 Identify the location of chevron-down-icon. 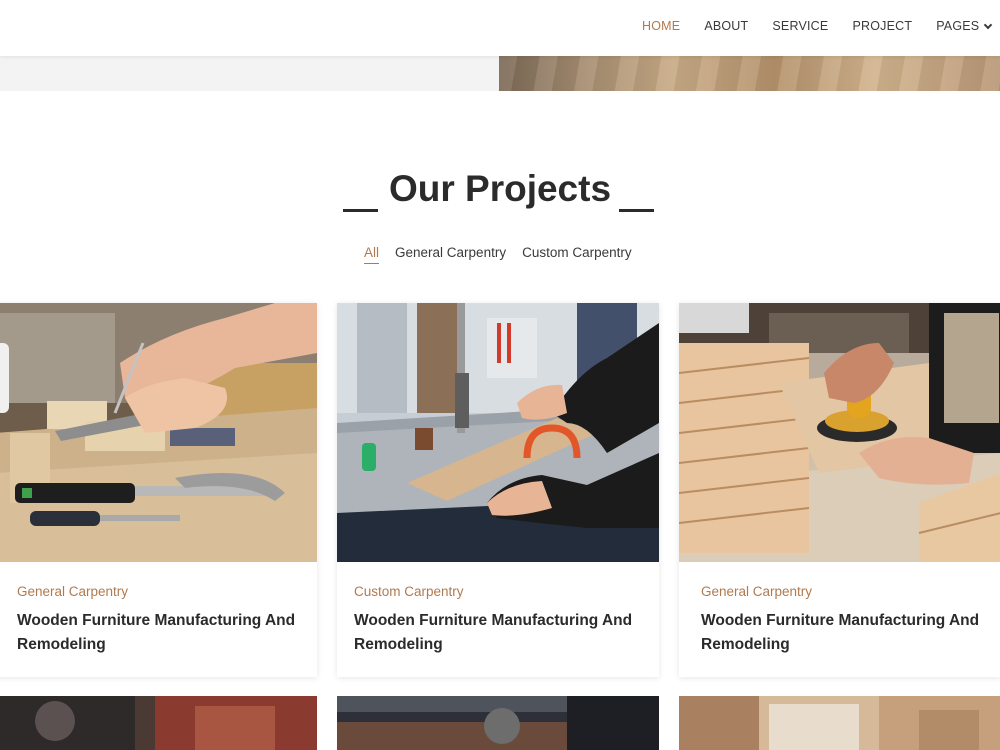
(988, 24).